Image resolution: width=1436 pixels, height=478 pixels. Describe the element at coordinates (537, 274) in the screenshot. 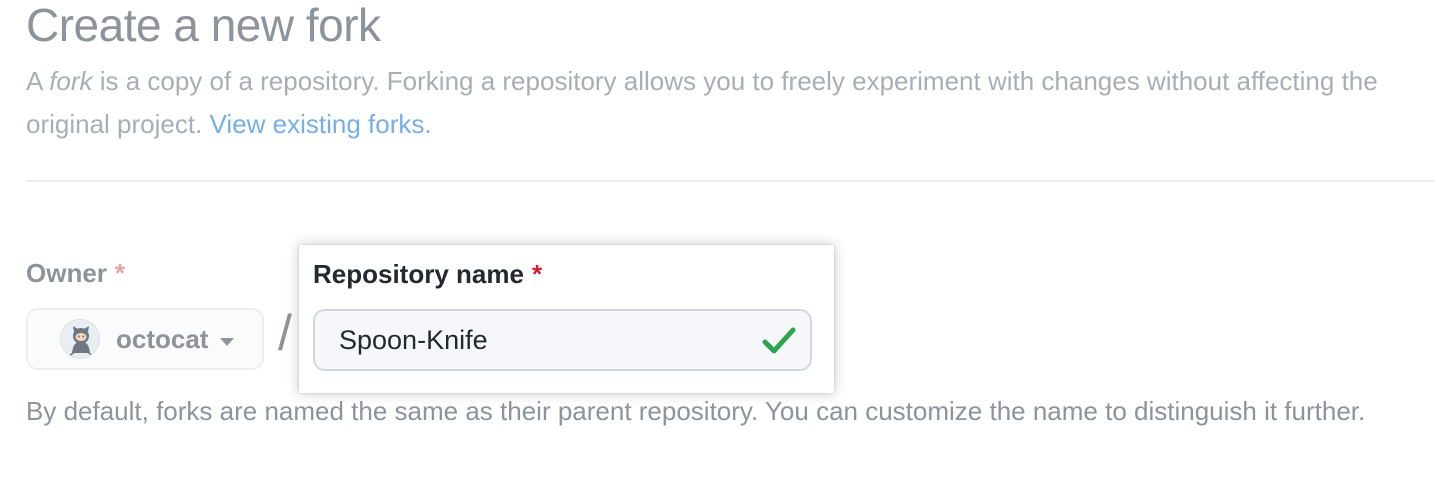

I see `repository-required-marker: *` at that location.